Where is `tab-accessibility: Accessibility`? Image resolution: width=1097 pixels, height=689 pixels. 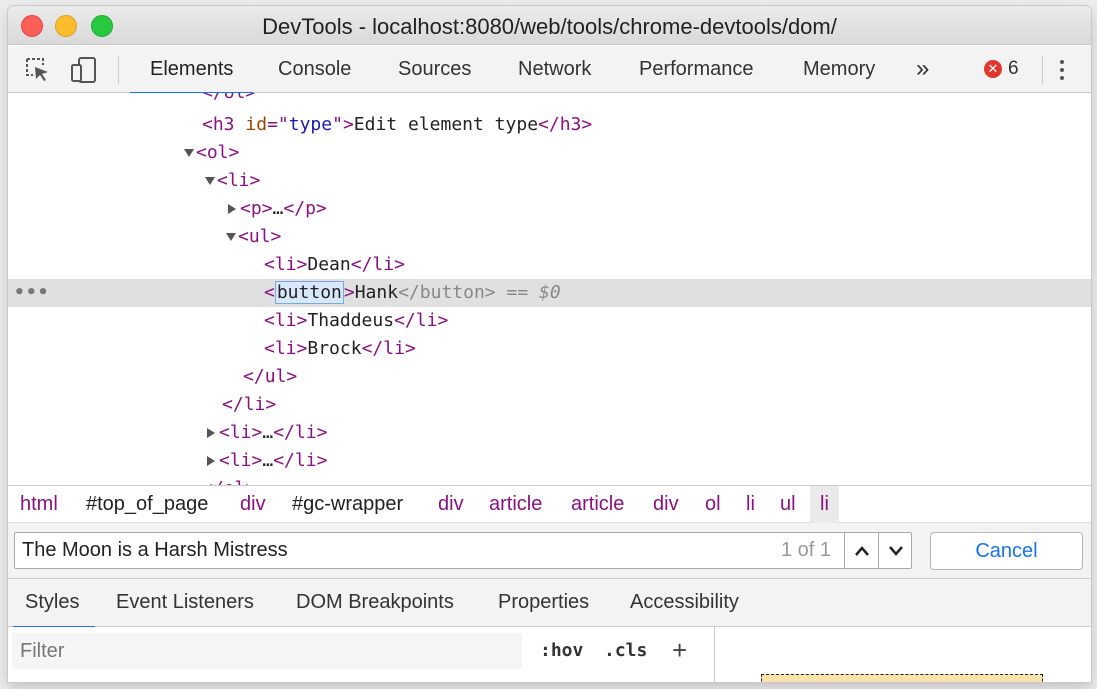
tab-accessibility: Accessibility is located at coordinates (684, 603).